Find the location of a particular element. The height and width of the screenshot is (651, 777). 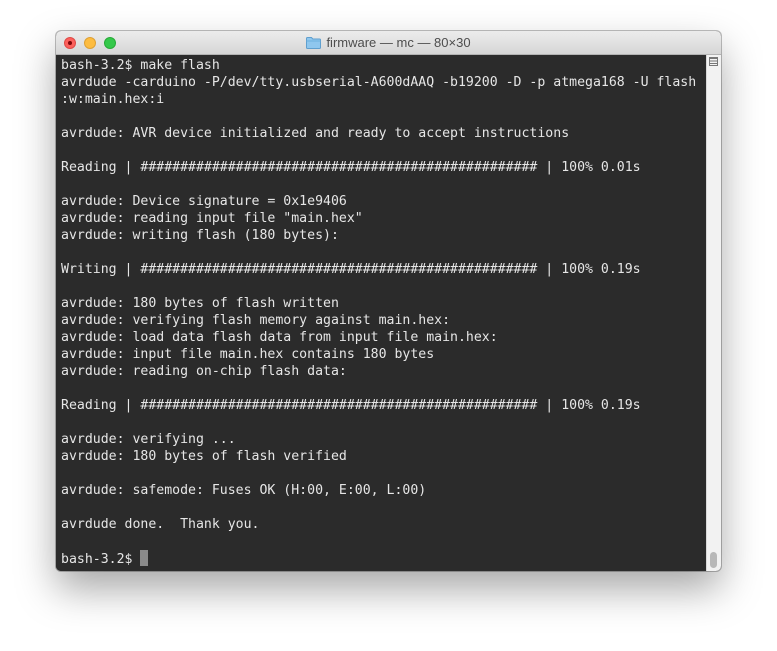

terminal-line: avrdude: reading on-chip flash data: is located at coordinates (204, 371).